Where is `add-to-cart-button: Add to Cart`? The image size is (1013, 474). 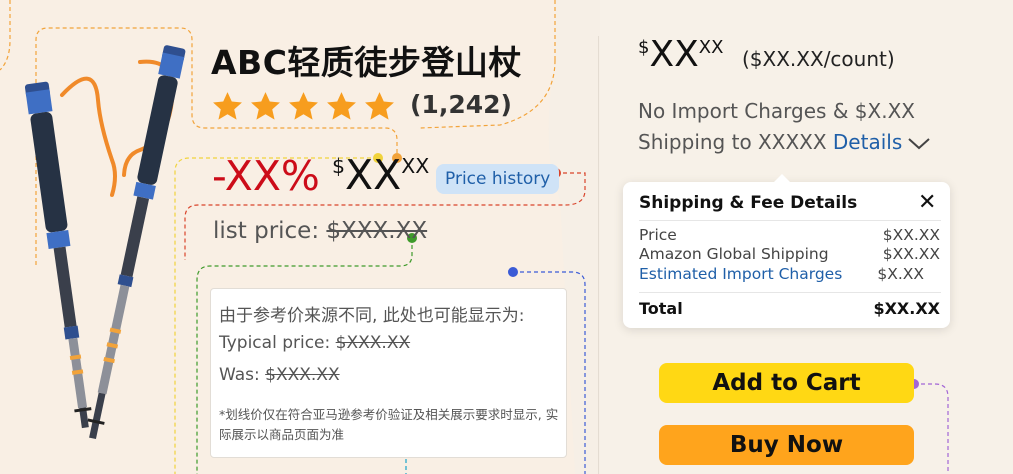 add-to-cart-button: Add to Cart is located at coordinates (786, 383).